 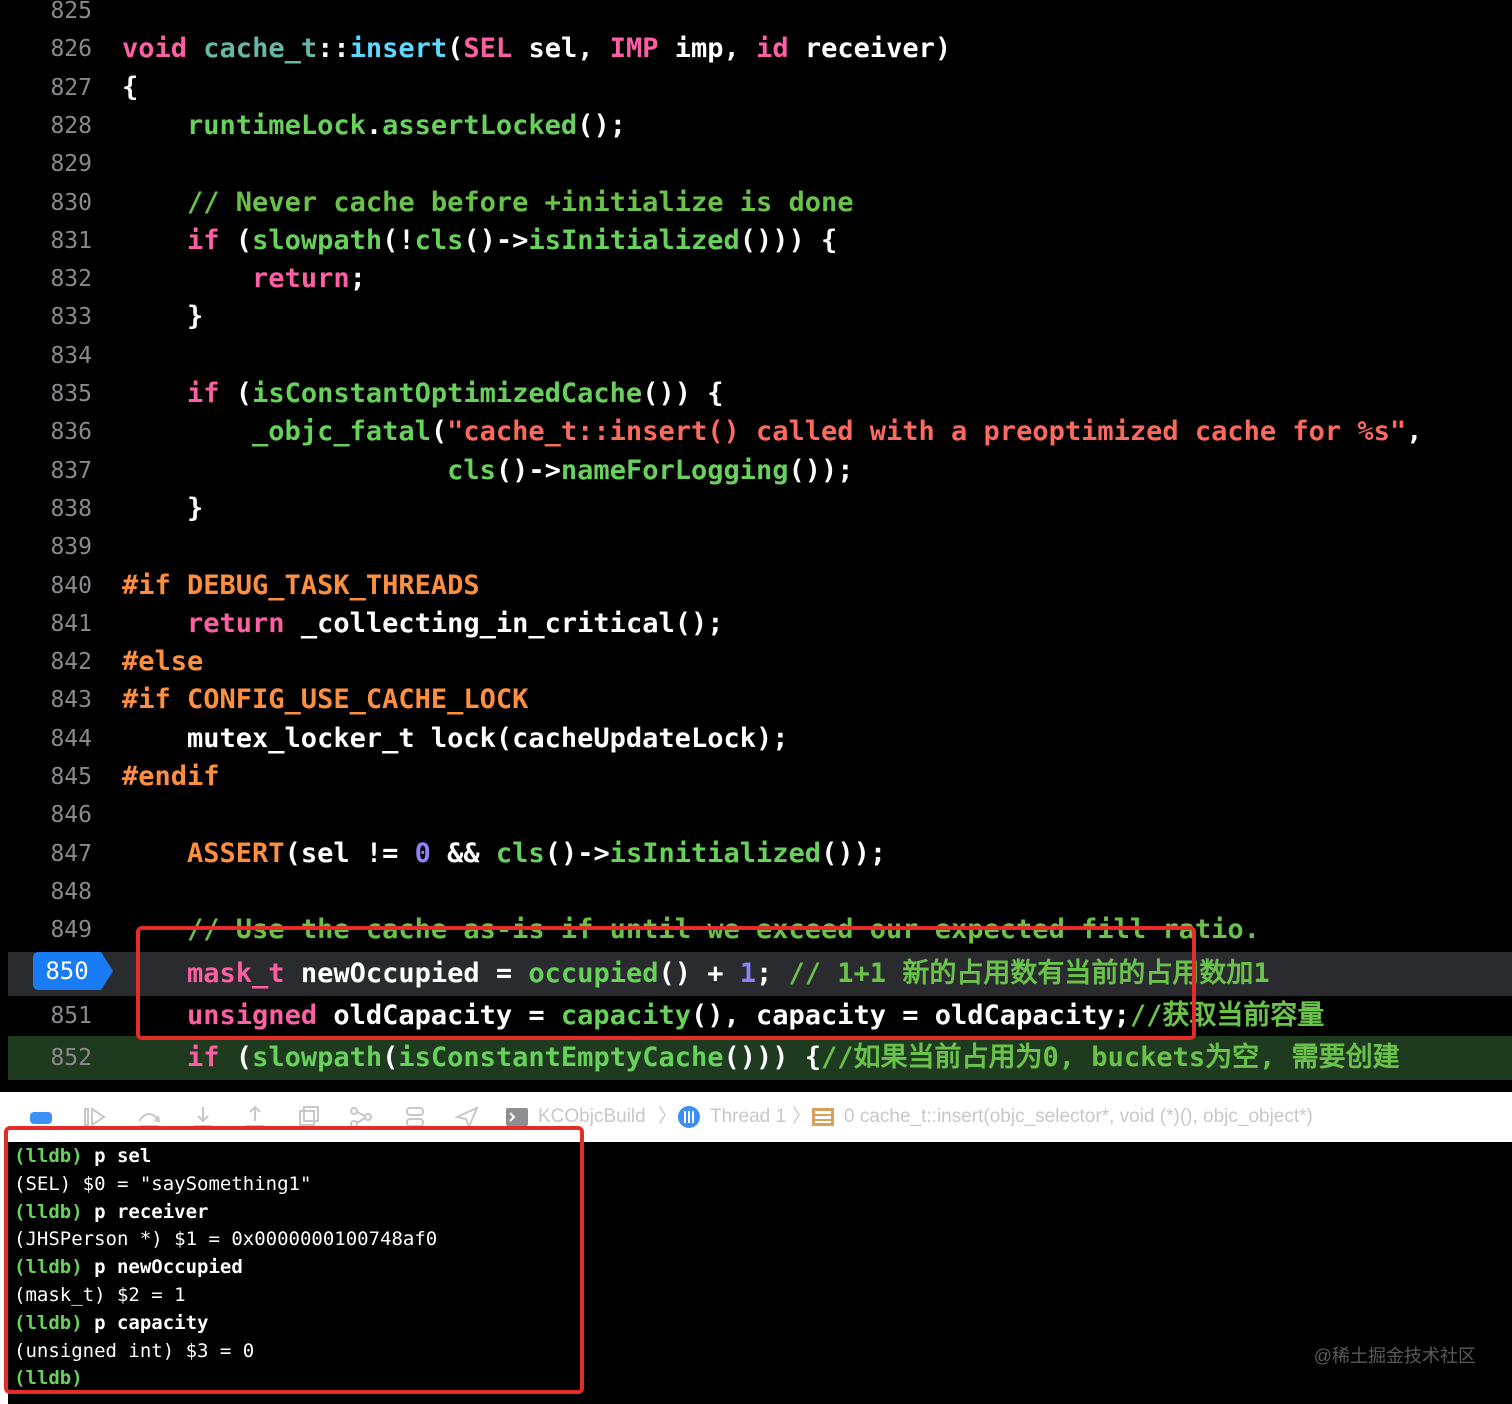 I want to click on code-text: #if DEBUG_TASK_THREADS, so click(x=301, y=586).